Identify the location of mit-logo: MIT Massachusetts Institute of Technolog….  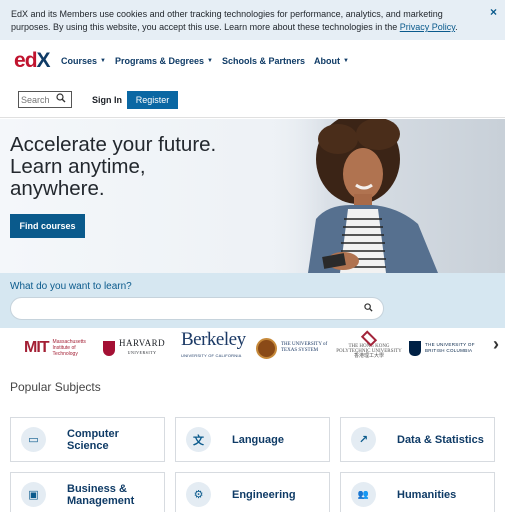
(58, 348).